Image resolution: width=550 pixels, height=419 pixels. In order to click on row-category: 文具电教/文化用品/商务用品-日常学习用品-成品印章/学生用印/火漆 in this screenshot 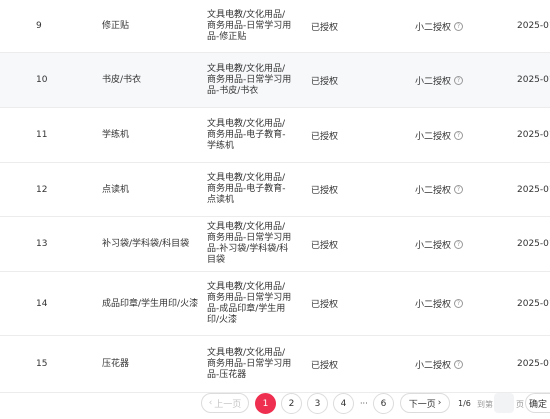, I will do `click(249, 303)`.